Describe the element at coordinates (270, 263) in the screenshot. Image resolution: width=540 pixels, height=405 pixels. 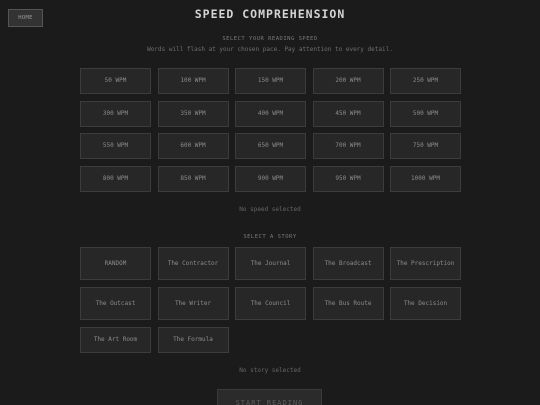
I see `story-option: The Journal` at that location.